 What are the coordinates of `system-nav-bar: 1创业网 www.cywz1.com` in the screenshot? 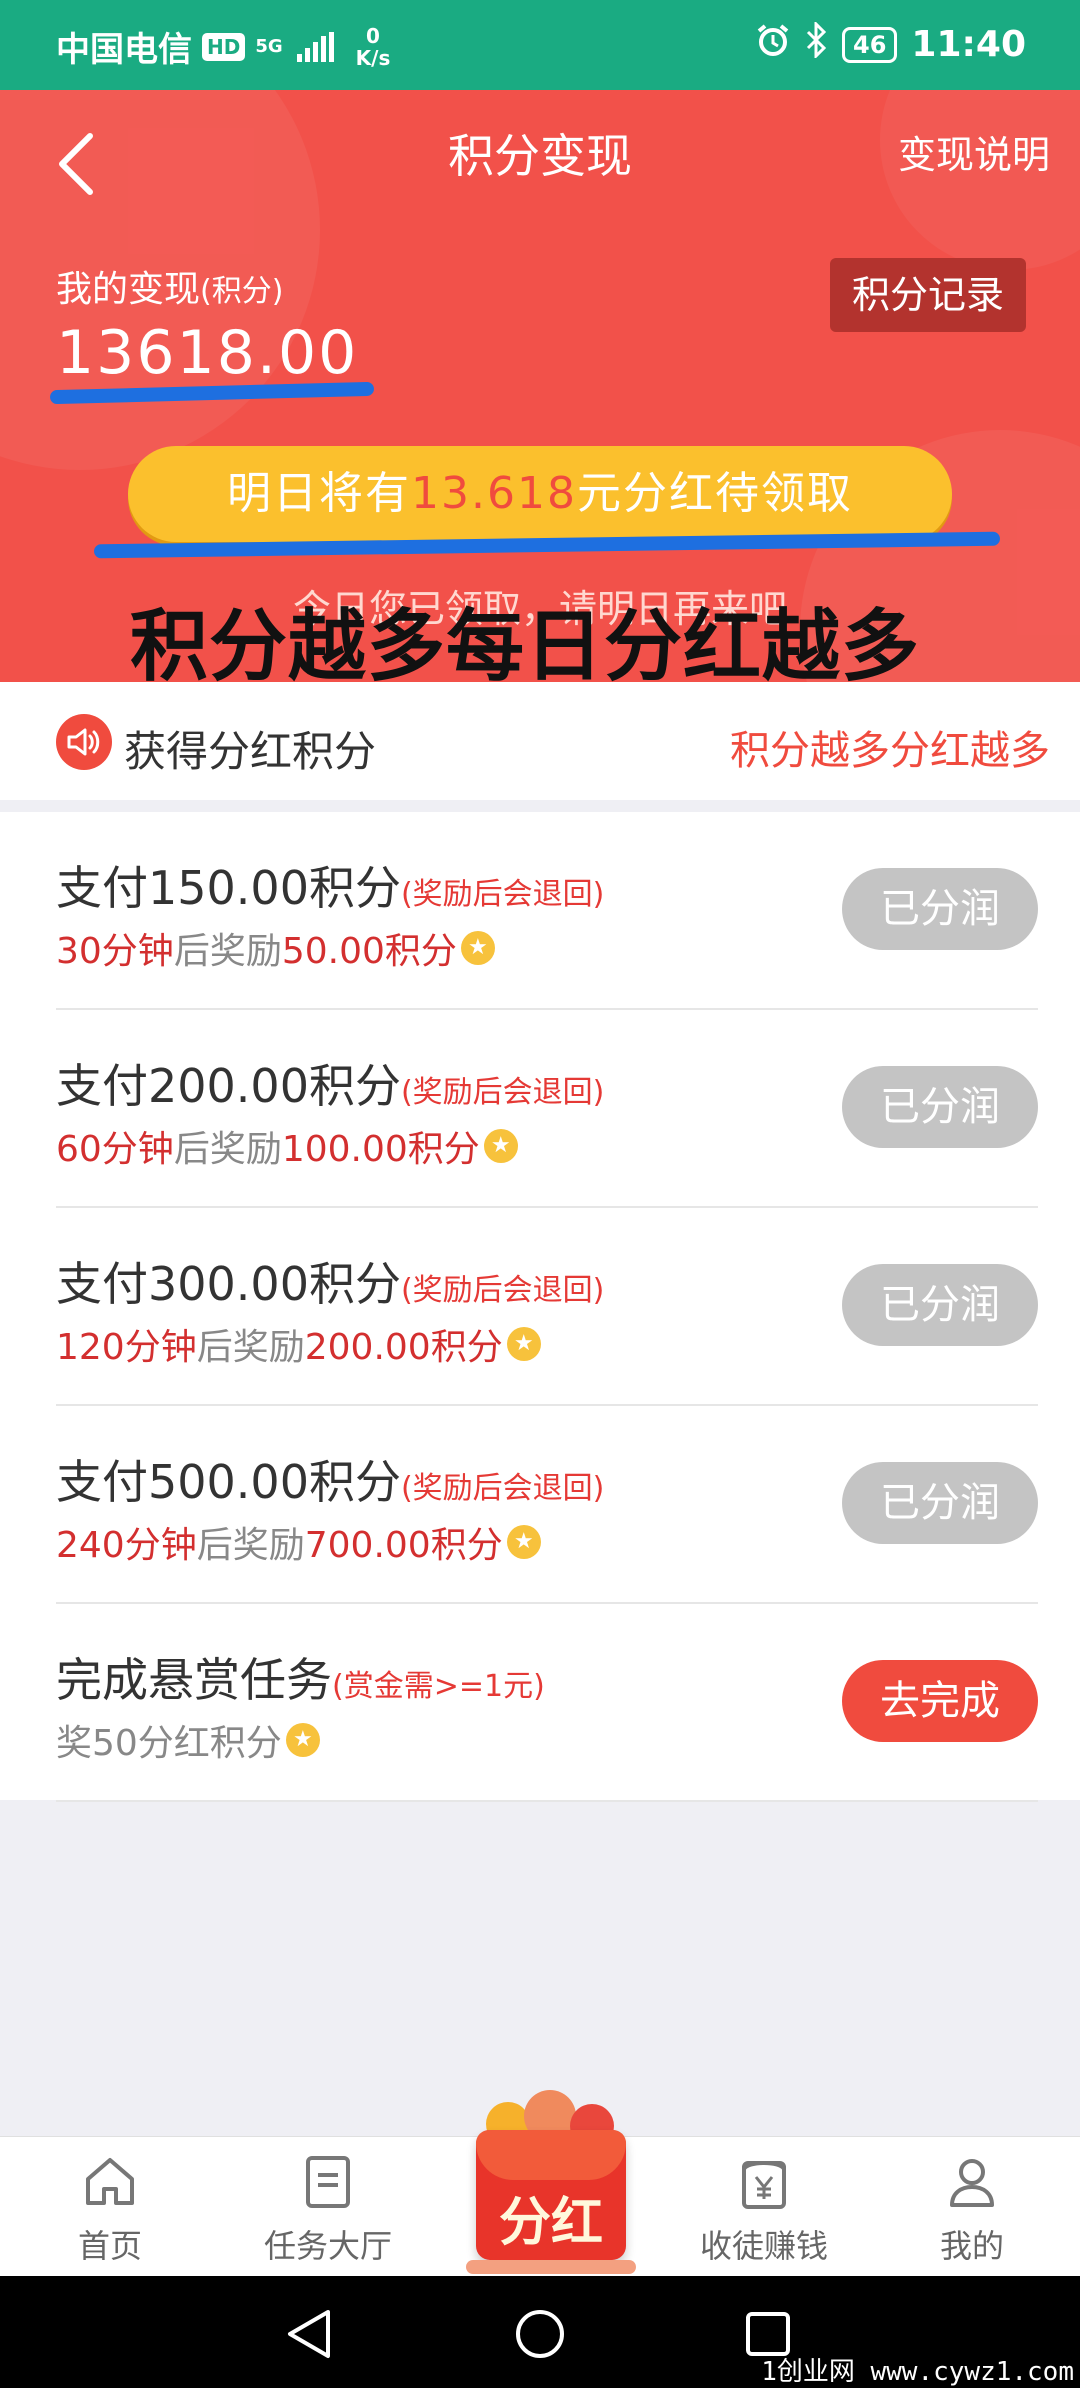 It's located at (540, 2332).